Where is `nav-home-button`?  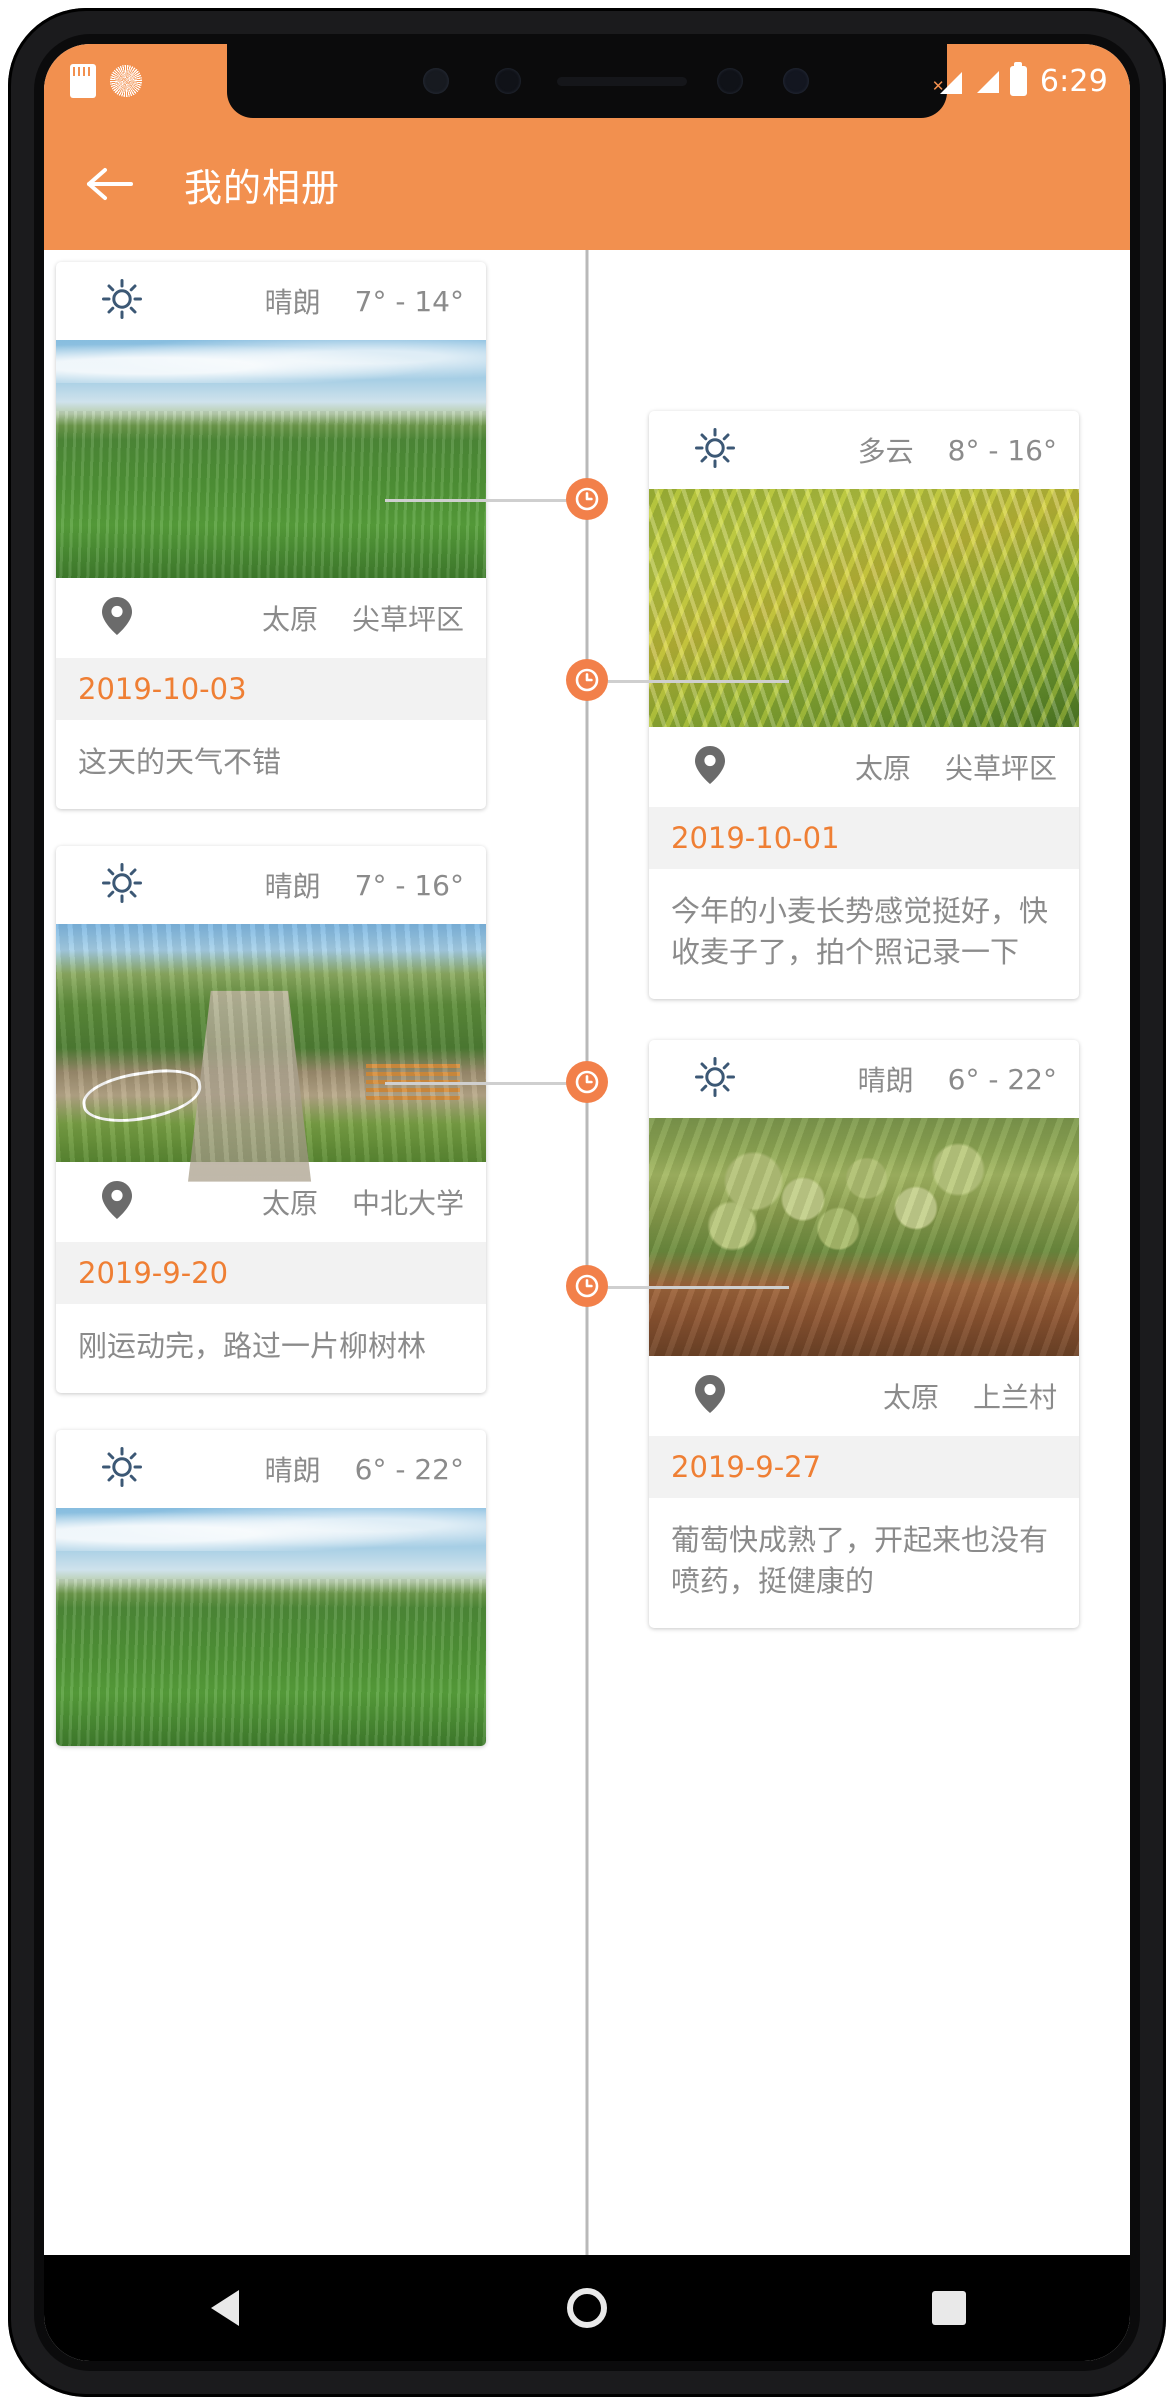
nav-home-button is located at coordinates (587, 2308).